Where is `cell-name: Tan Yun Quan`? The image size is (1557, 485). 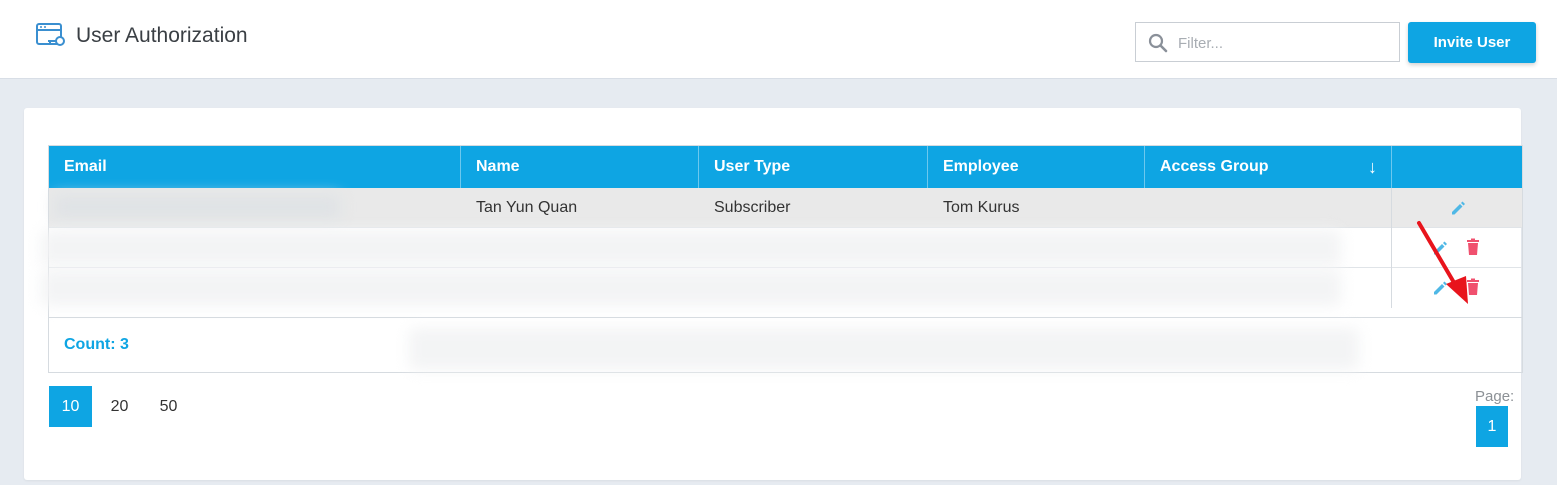
cell-name: Tan Yun Quan is located at coordinates (527, 207).